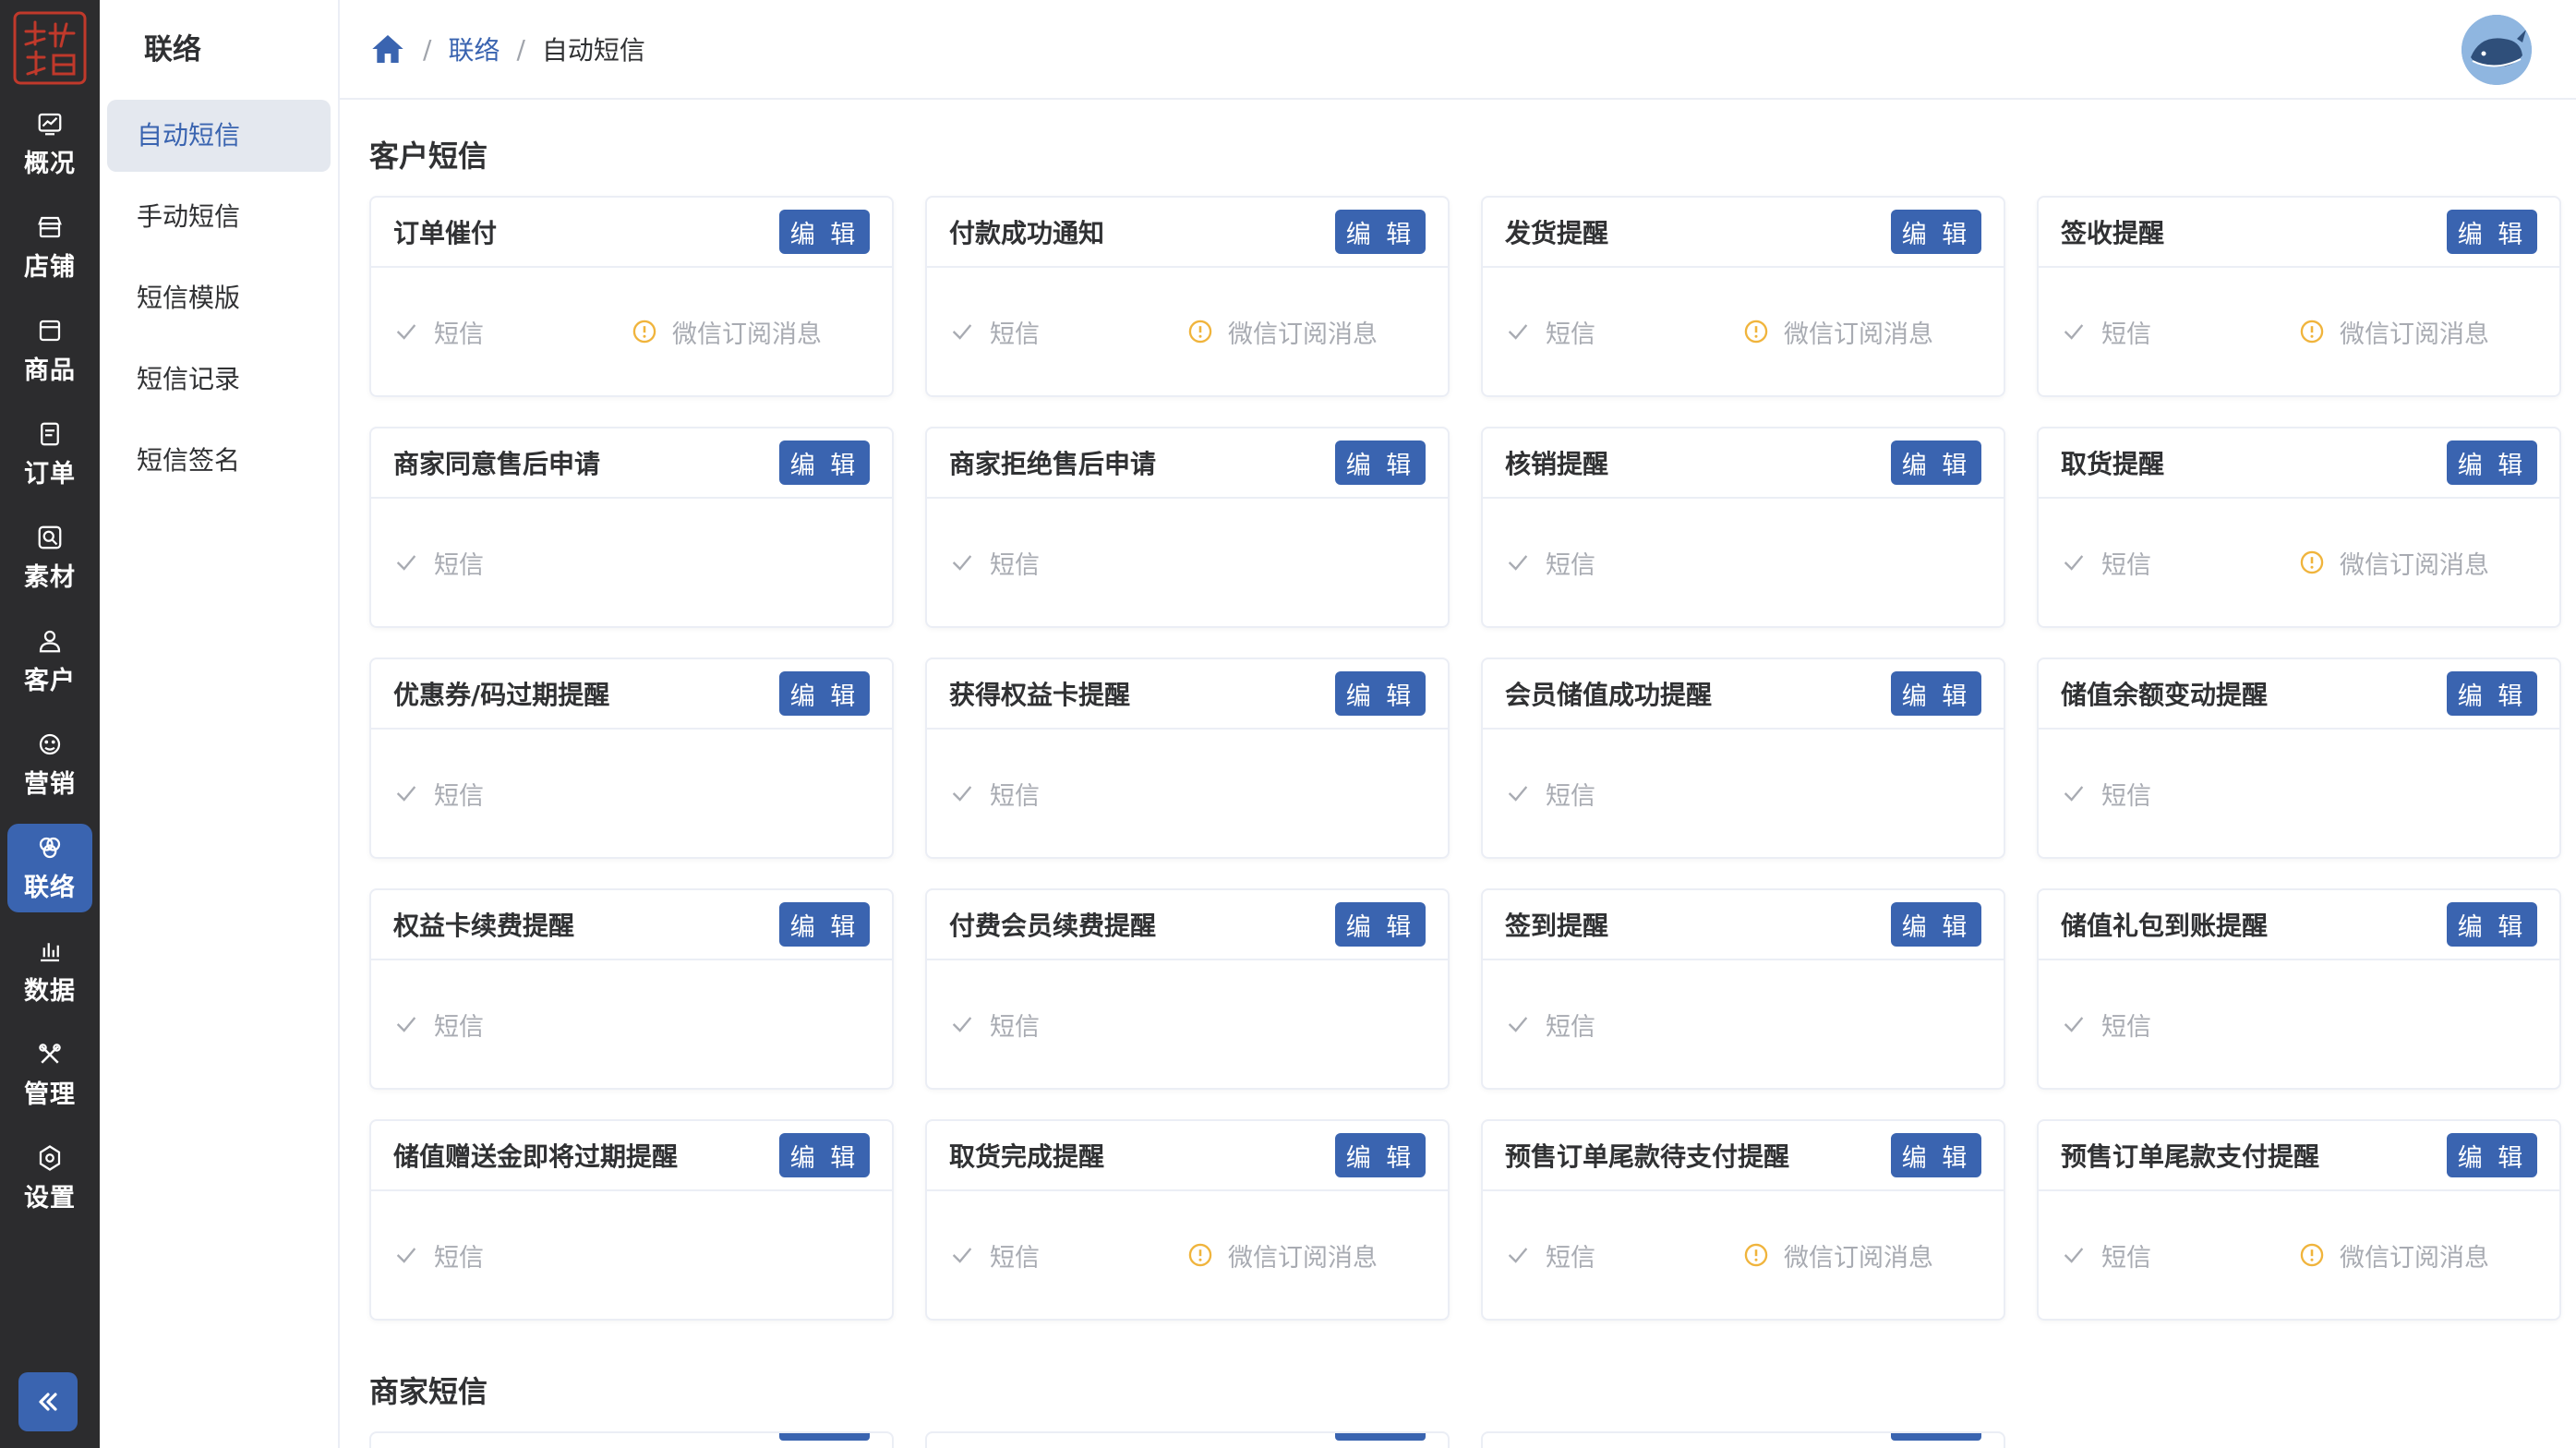 Image resolution: width=2576 pixels, height=1448 pixels. I want to click on rail-item-data-bars: 数据, so click(49, 971).